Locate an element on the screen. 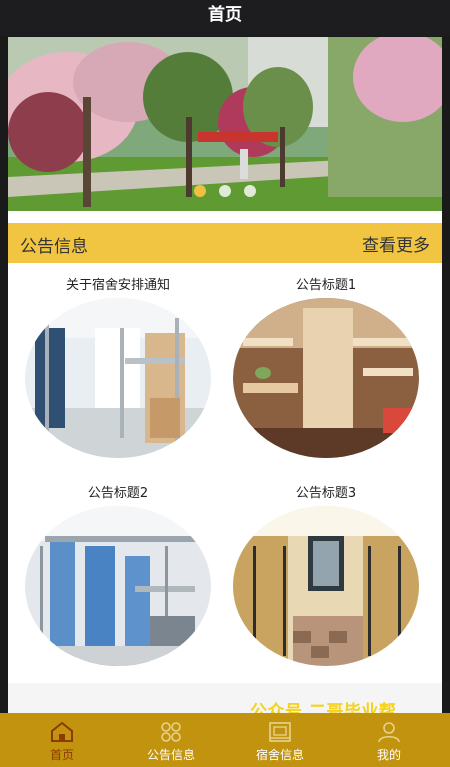  bottom-tab-bar: 首页 公告信息 宿舍信息 我的 is located at coordinates (225, 740).